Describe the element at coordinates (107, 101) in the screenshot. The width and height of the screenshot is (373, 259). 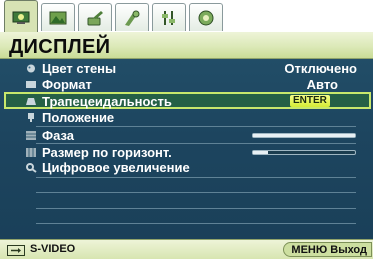
I see `menu-item-label: Трапецеидальность` at that location.